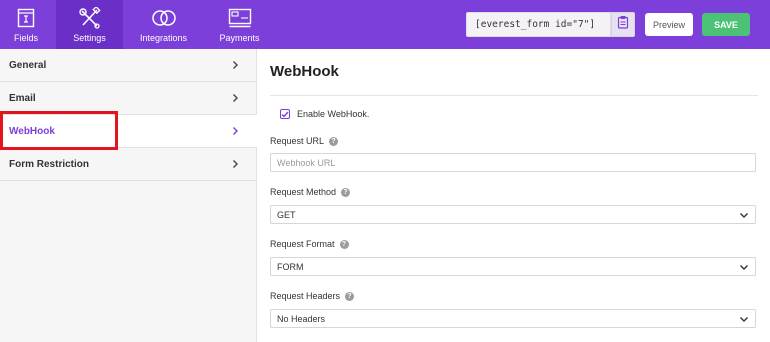 The image size is (770, 342). I want to click on tab-fields-label: Fields, so click(25, 38).